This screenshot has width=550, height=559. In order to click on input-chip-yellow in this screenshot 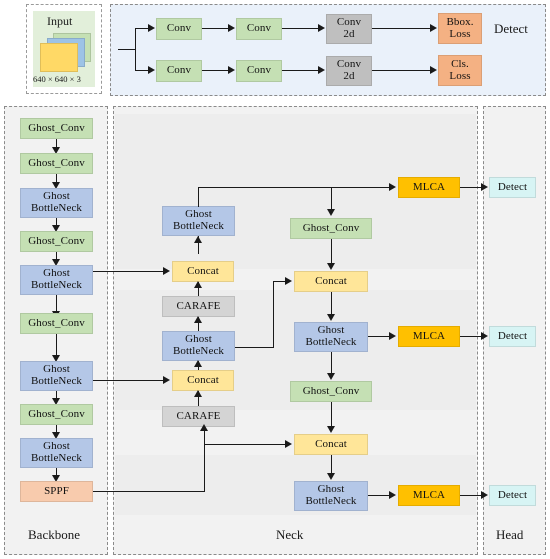, I will do `click(59, 57)`.